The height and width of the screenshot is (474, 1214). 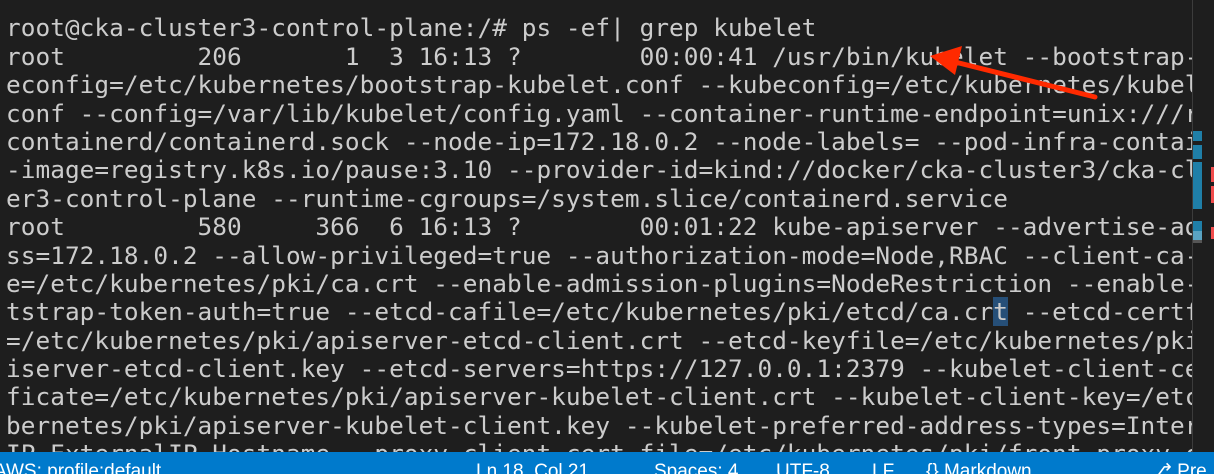 I want to click on aws-profile-status: AWS: profile:default, so click(x=80, y=463).